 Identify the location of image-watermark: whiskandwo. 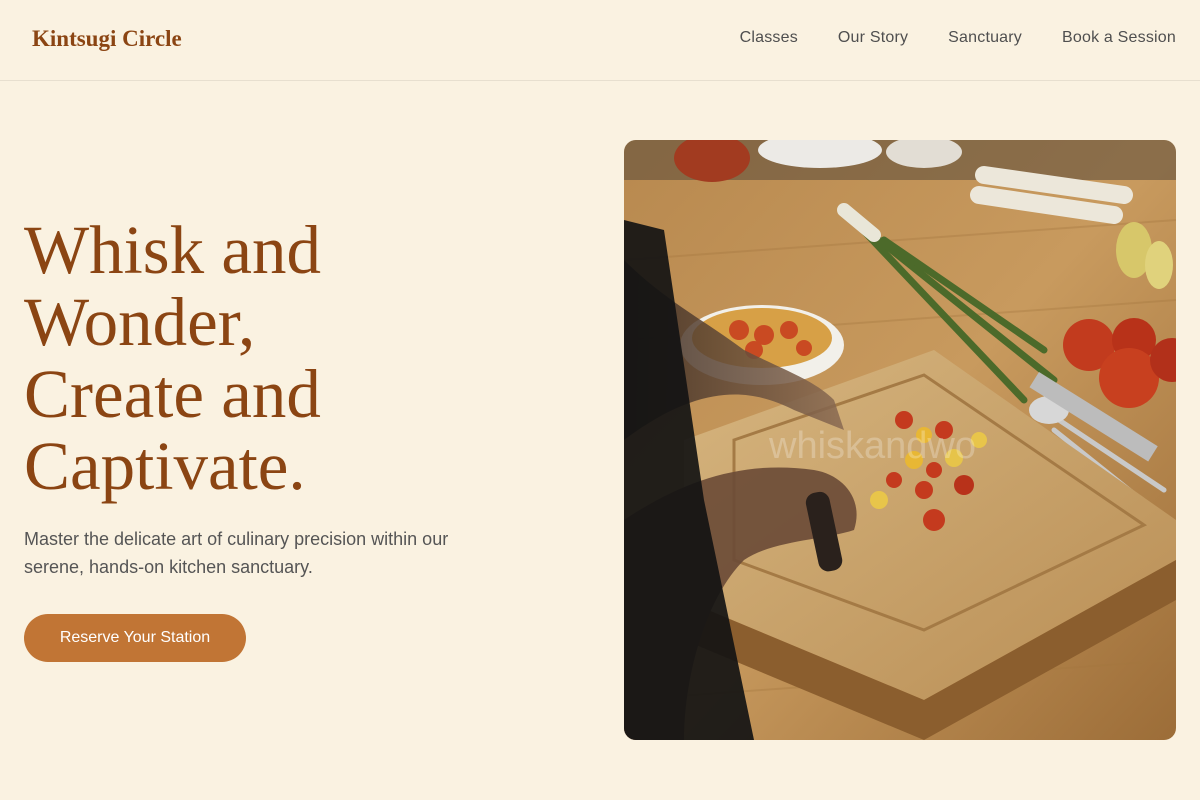
(872, 446).